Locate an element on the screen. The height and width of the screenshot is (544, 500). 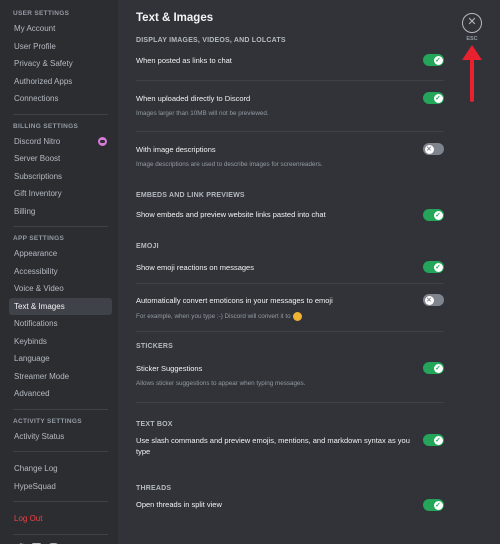
setting-label-emoji: Show emoji reactions on messages is located at coordinates (195, 267).